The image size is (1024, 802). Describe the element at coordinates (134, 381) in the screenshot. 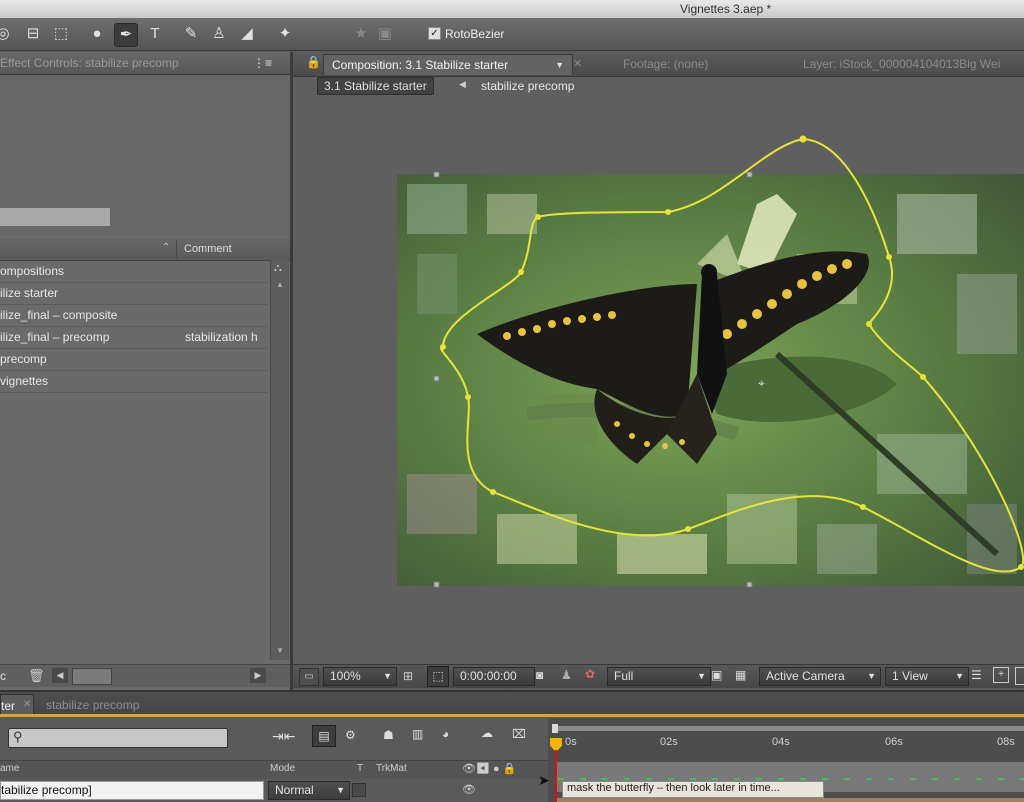

I see `project-item: vignettes` at that location.